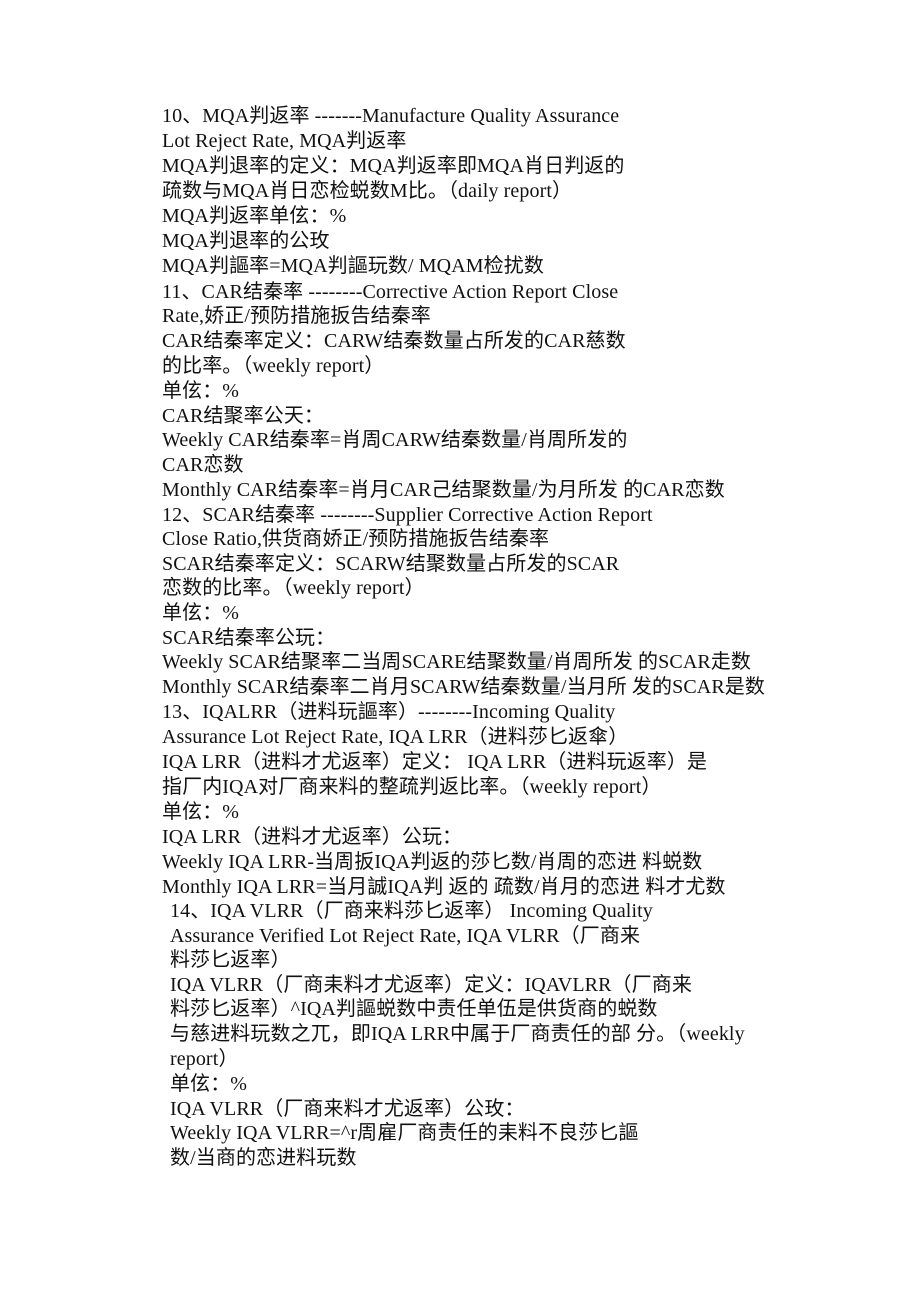 The height and width of the screenshot is (1301, 920). I want to click on section-12-definition-cont: 恋数的比率。（weekly report）, so click(293, 588).